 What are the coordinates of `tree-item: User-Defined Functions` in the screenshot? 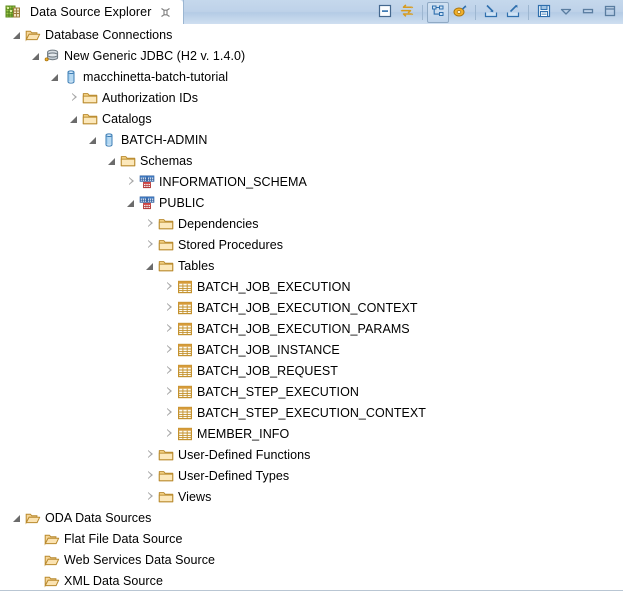 It's located at (311, 454).